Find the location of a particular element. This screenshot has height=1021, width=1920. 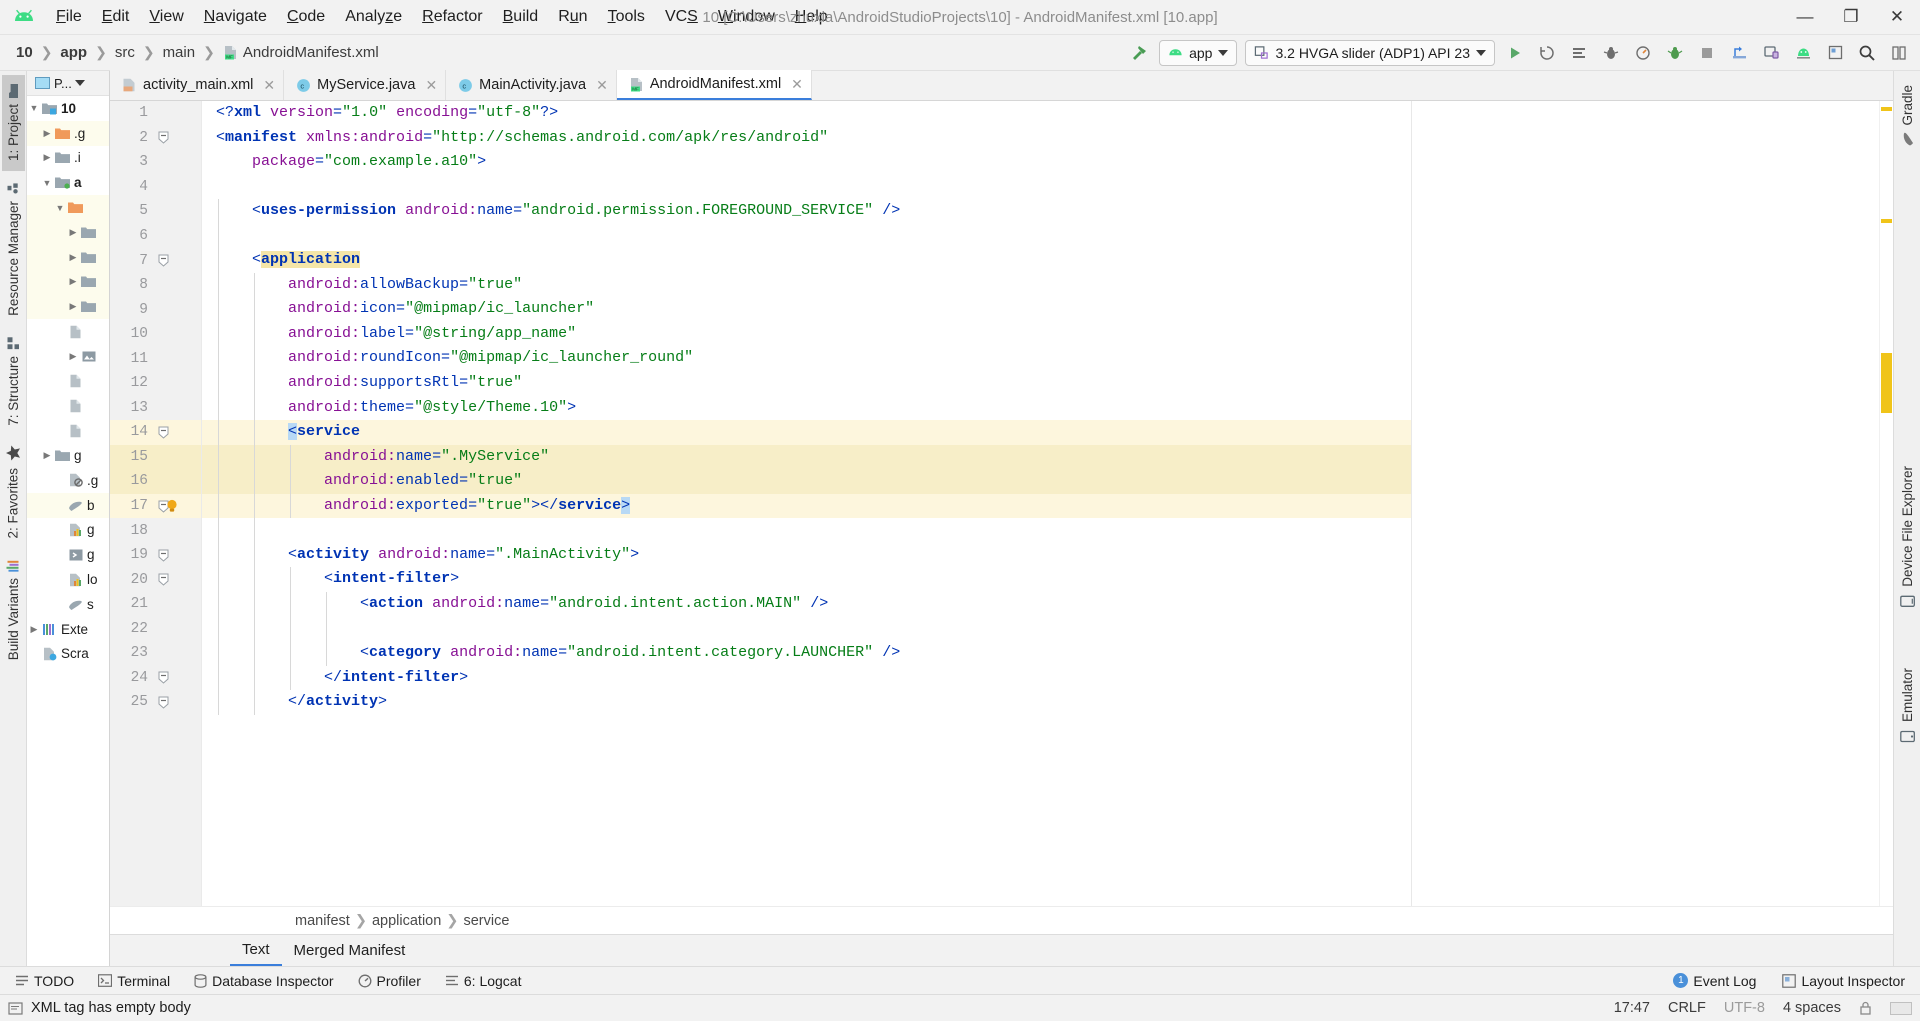

tool-tab-gradle: Gradle is located at coordinates (1907, 115).